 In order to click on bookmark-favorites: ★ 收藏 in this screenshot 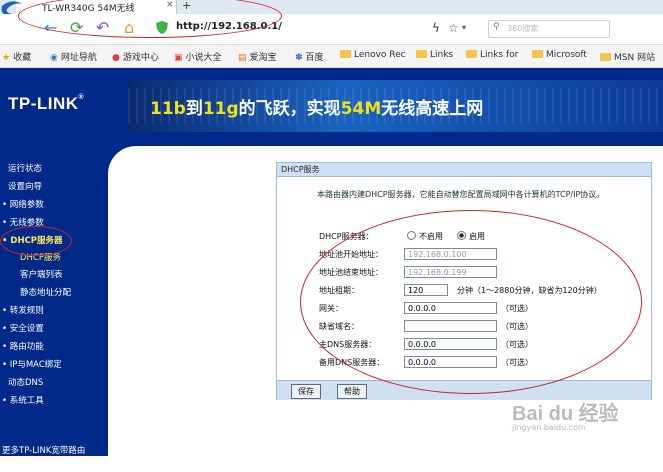, I will do `click(16, 56)`.